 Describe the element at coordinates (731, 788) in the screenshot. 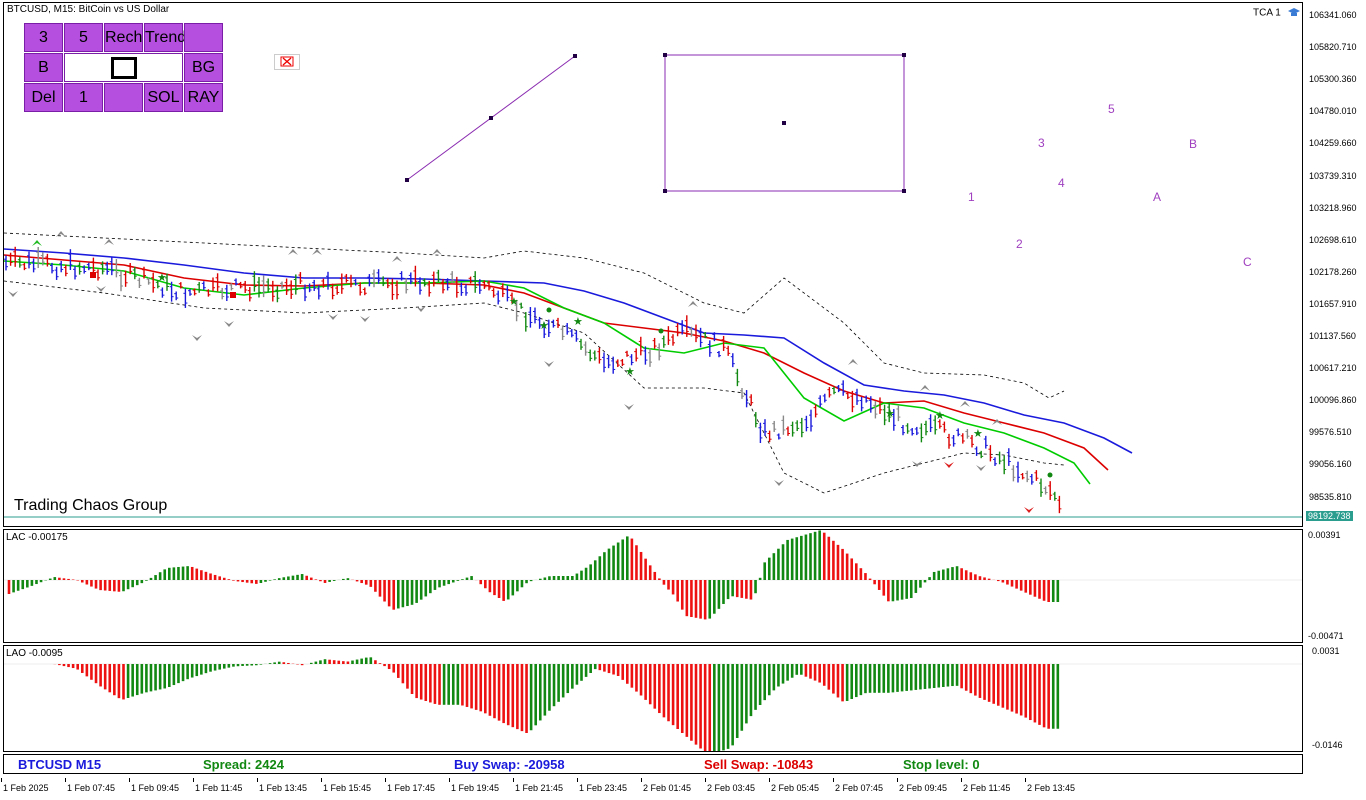

I see `time-axis-label: 2 Feb 03:45` at that location.